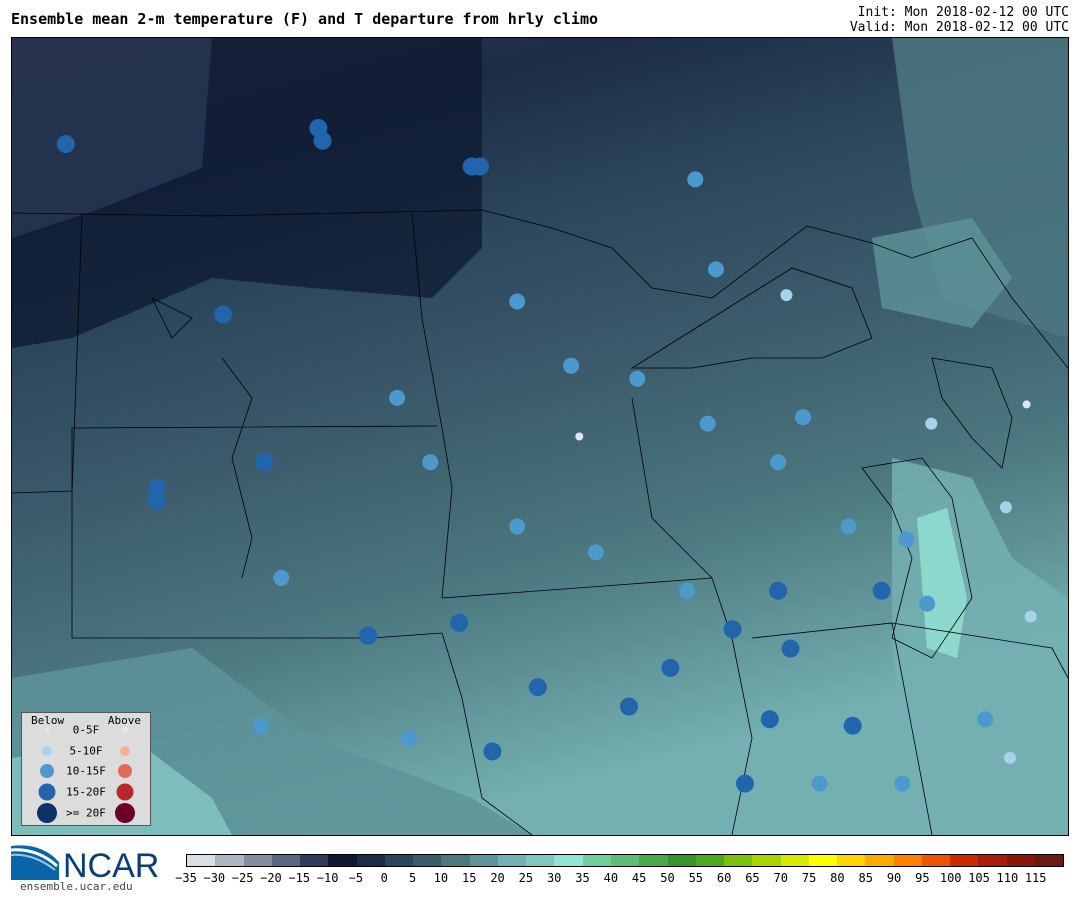 This screenshot has width=1080, height=899. What do you see at coordinates (242, 878) in the screenshot?
I see `colorbar-tick-label: −25` at bounding box center [242, 878].